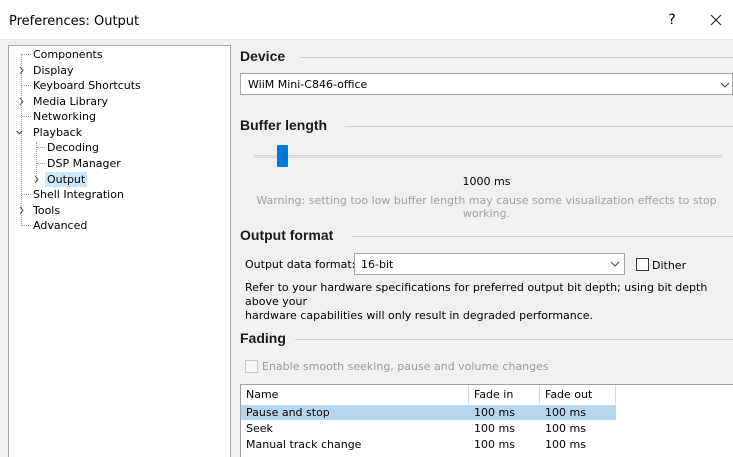 This screenshot has width=733, height=457. I want to click on table-row: Pause and stop 100 ms 100 ms, so click(428, 412).